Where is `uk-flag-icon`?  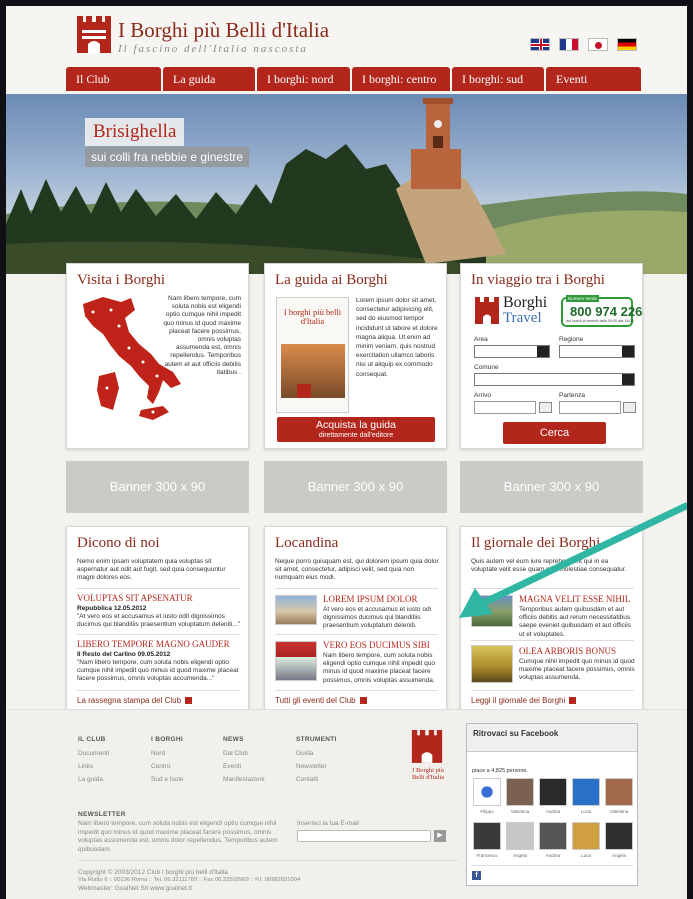 uk-flag-icon is located at coordinates (540, 44).